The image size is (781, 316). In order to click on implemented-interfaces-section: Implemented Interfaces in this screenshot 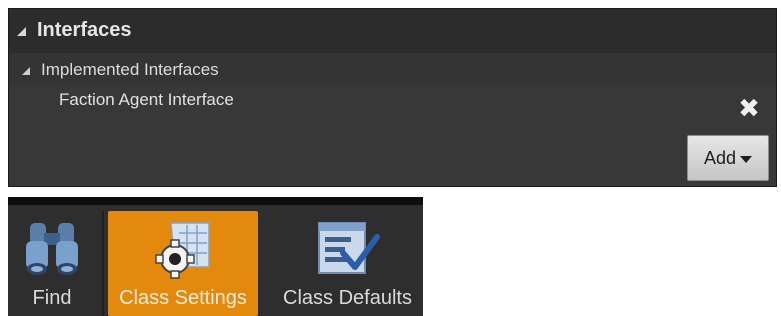, I will do `click(392, 69)`.